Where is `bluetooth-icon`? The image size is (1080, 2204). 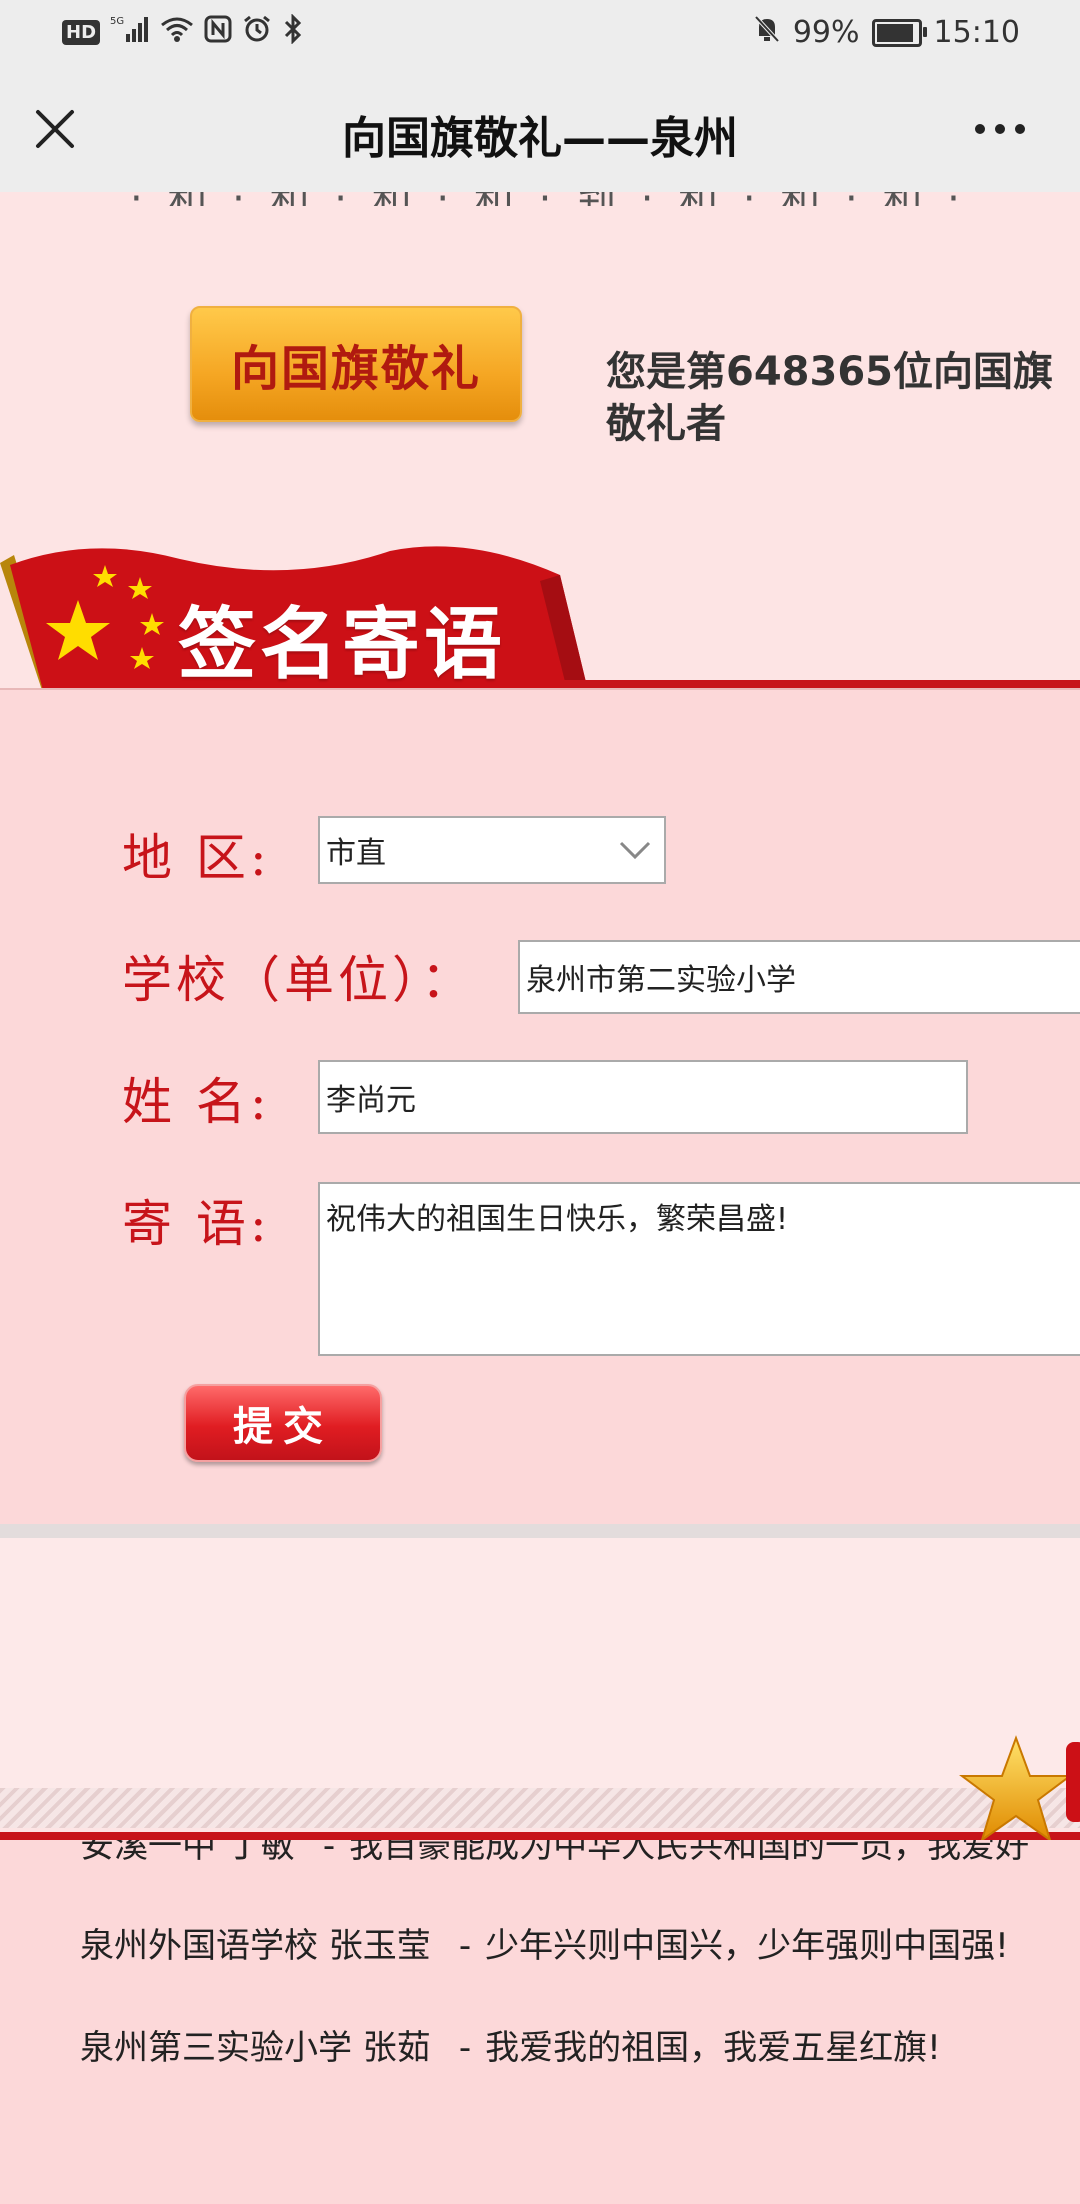
bluetooth-icon is located at coordinates (293, 32).